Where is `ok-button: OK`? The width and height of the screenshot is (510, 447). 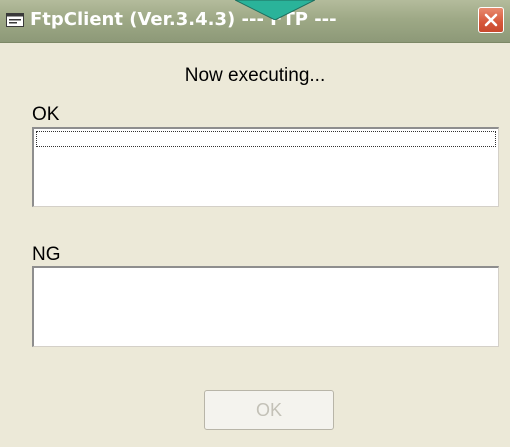 ok-button: OK is located at coordinates (269, 410).